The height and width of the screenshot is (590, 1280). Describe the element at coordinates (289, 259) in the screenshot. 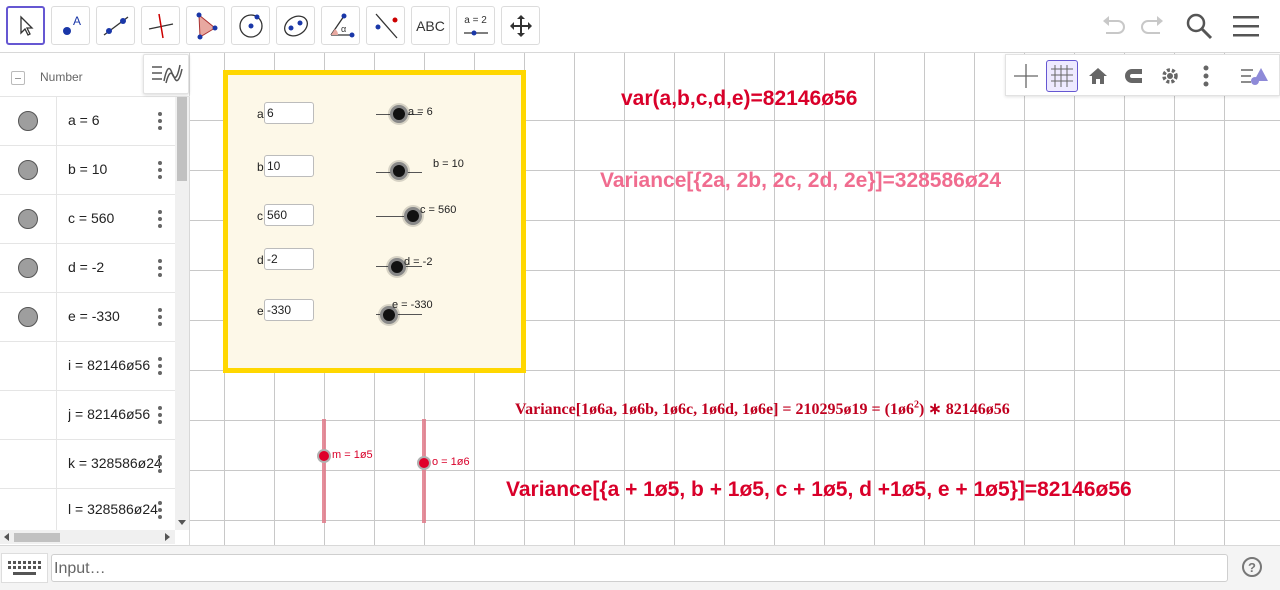

I see `input-box-d: -2` at that location.